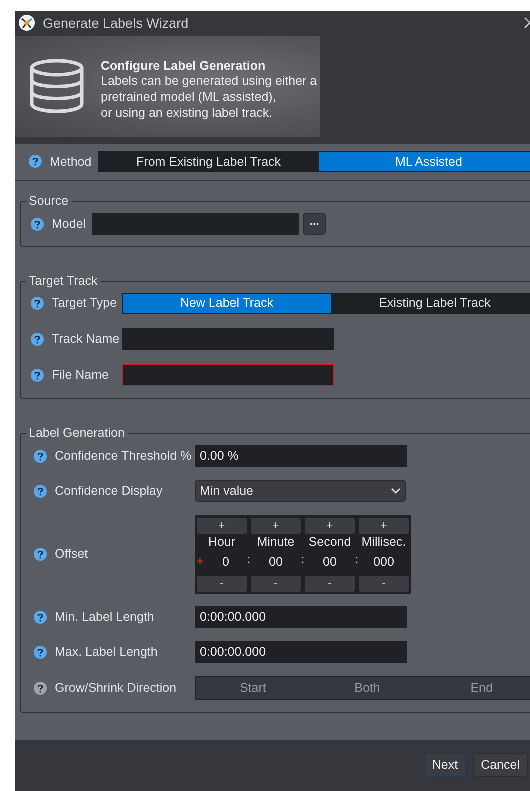 This screenshot has width=530, height=791. I want to click on dialog-button: Next, so click(445, 764).